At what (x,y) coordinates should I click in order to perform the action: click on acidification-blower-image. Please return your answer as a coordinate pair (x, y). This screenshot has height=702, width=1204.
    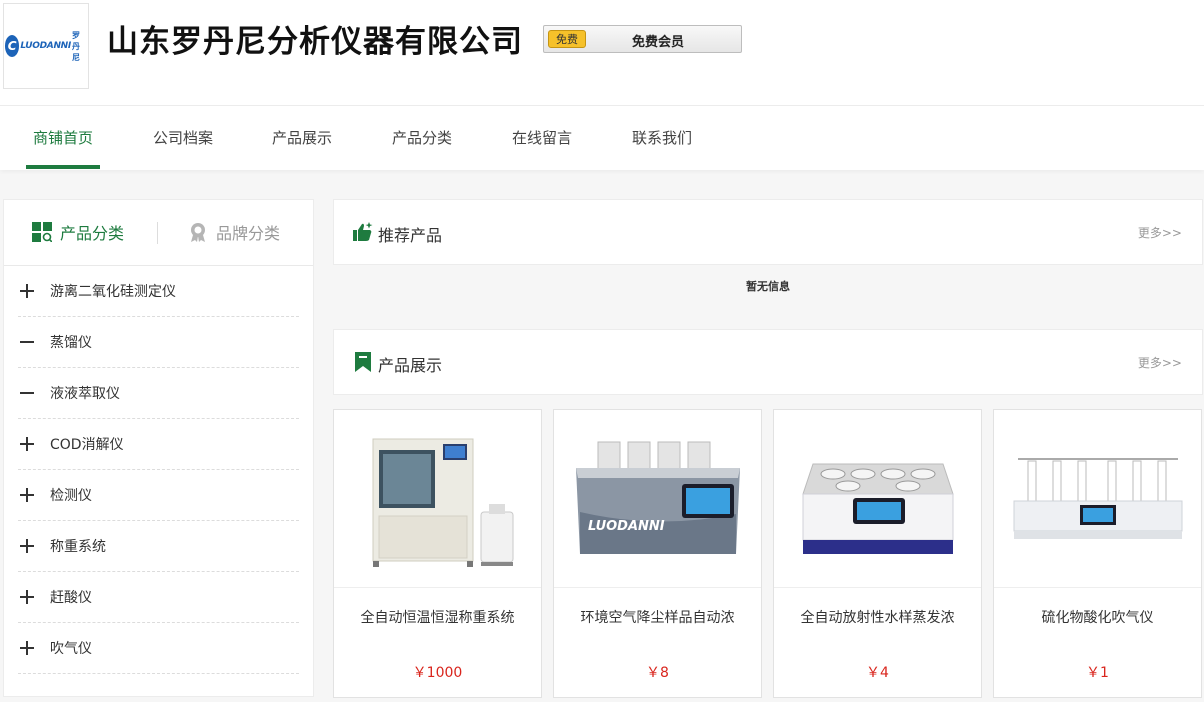
    Looking at the image, I should click on (1097, 498).